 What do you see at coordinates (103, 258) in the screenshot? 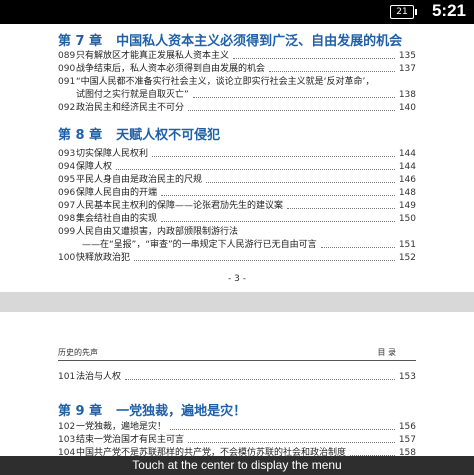
I see `entry-title: 快释放政治犯` at bounding box center [103, 258].